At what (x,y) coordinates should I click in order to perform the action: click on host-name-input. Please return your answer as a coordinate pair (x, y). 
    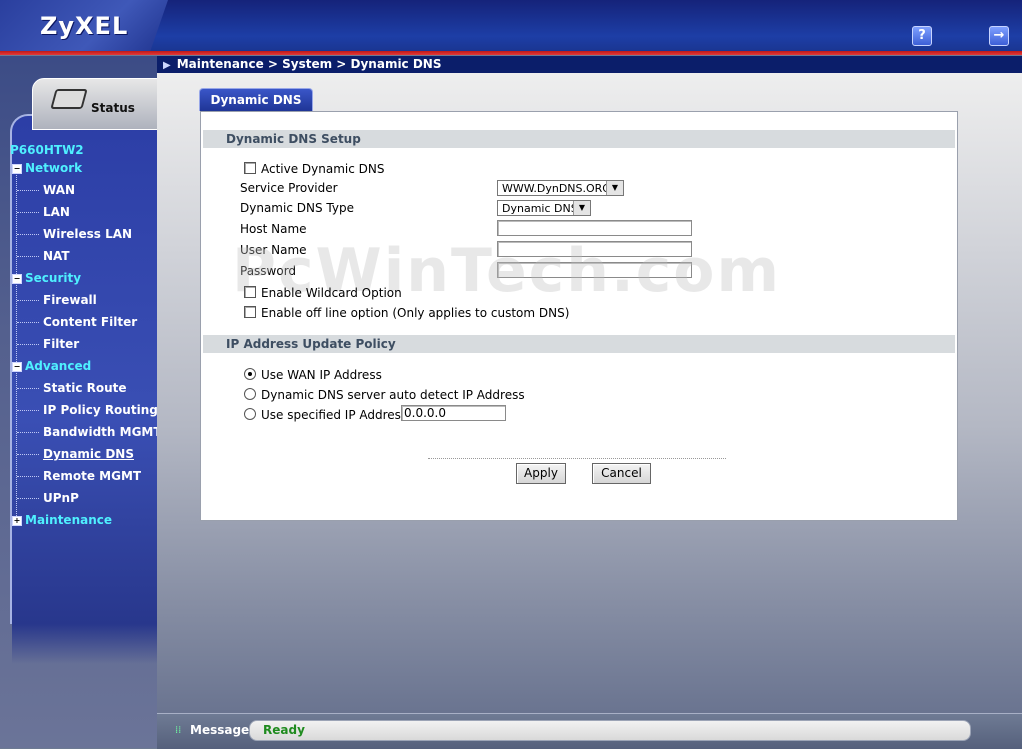
    Looking at the image, I should click on (594, 228).